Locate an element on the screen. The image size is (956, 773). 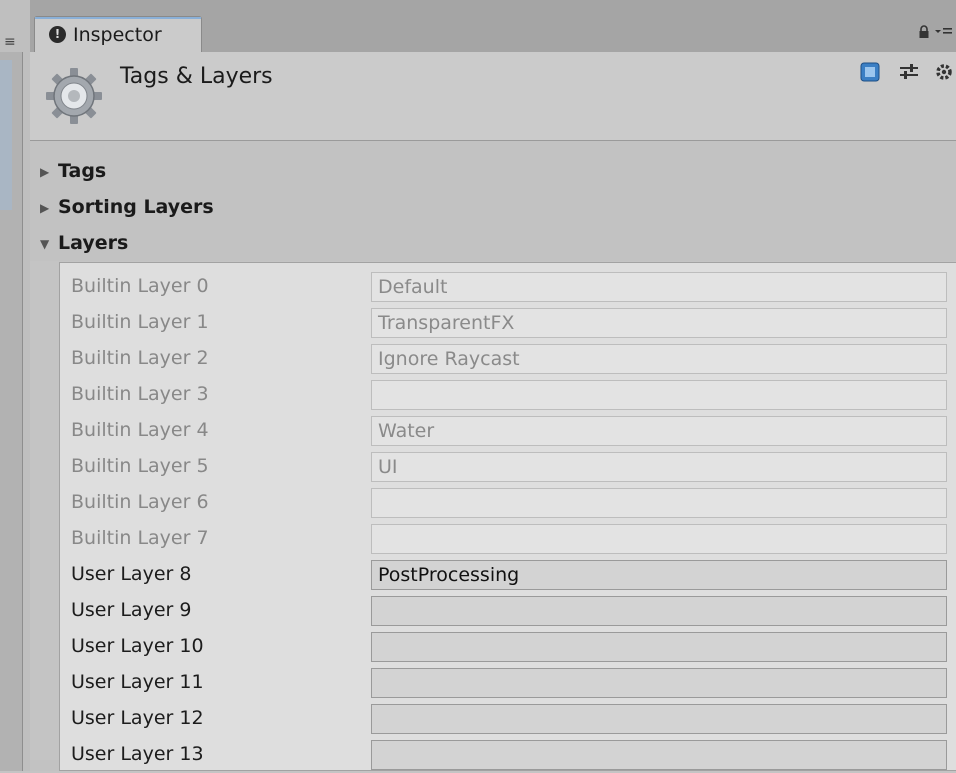
layer-row: Builtin Layer 2 Ignore Raycast is located at coordinates (508, 359).